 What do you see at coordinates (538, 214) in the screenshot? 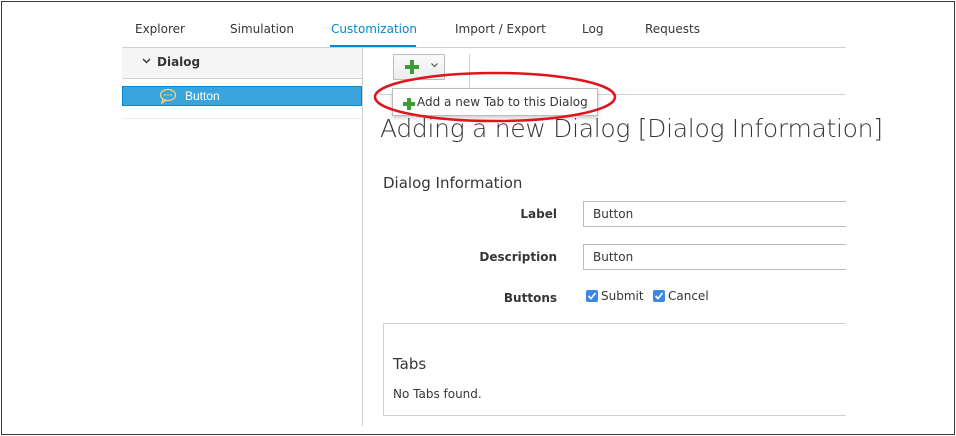
I see `label-field-label: Label` at bounding box center [538, 214].